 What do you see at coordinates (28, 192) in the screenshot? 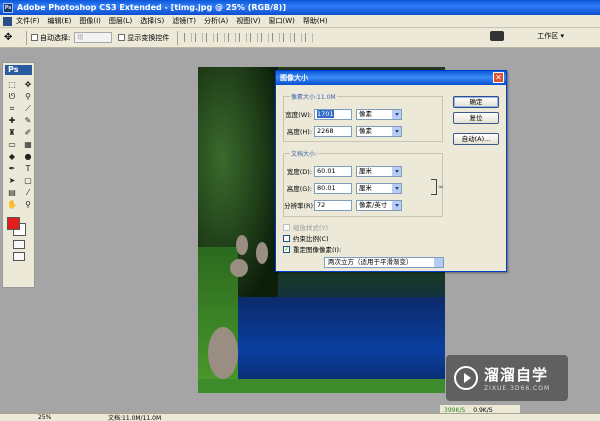
I see `eyedropper-icon: ⁄` at bounding box center [28, 192].